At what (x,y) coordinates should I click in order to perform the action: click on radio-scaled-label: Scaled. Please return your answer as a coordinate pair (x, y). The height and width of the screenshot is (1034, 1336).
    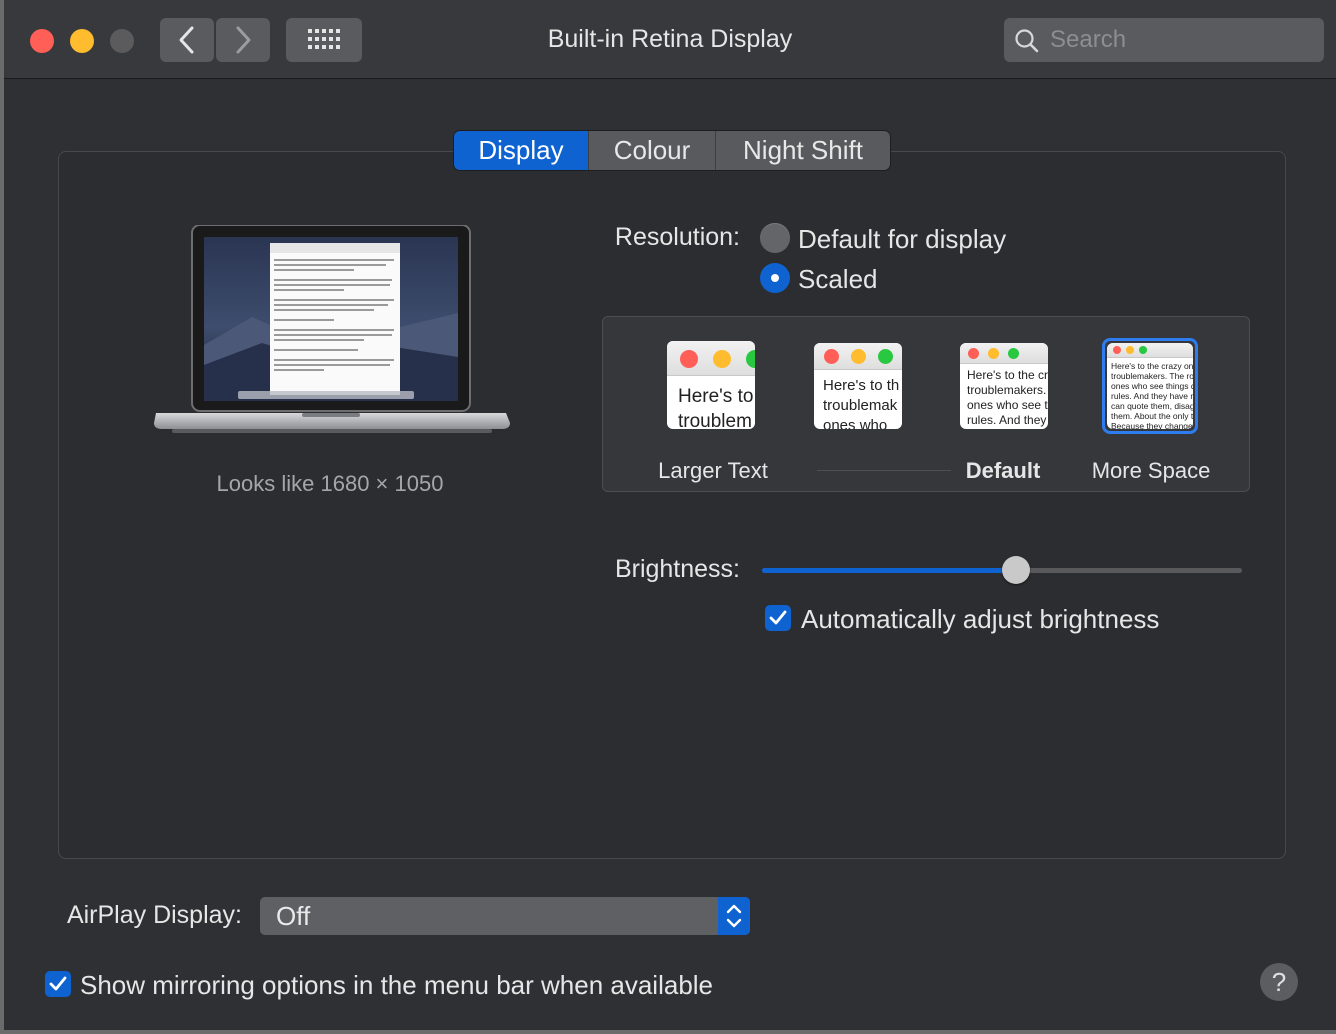
    Looking at the image, I should click on (838, 279).